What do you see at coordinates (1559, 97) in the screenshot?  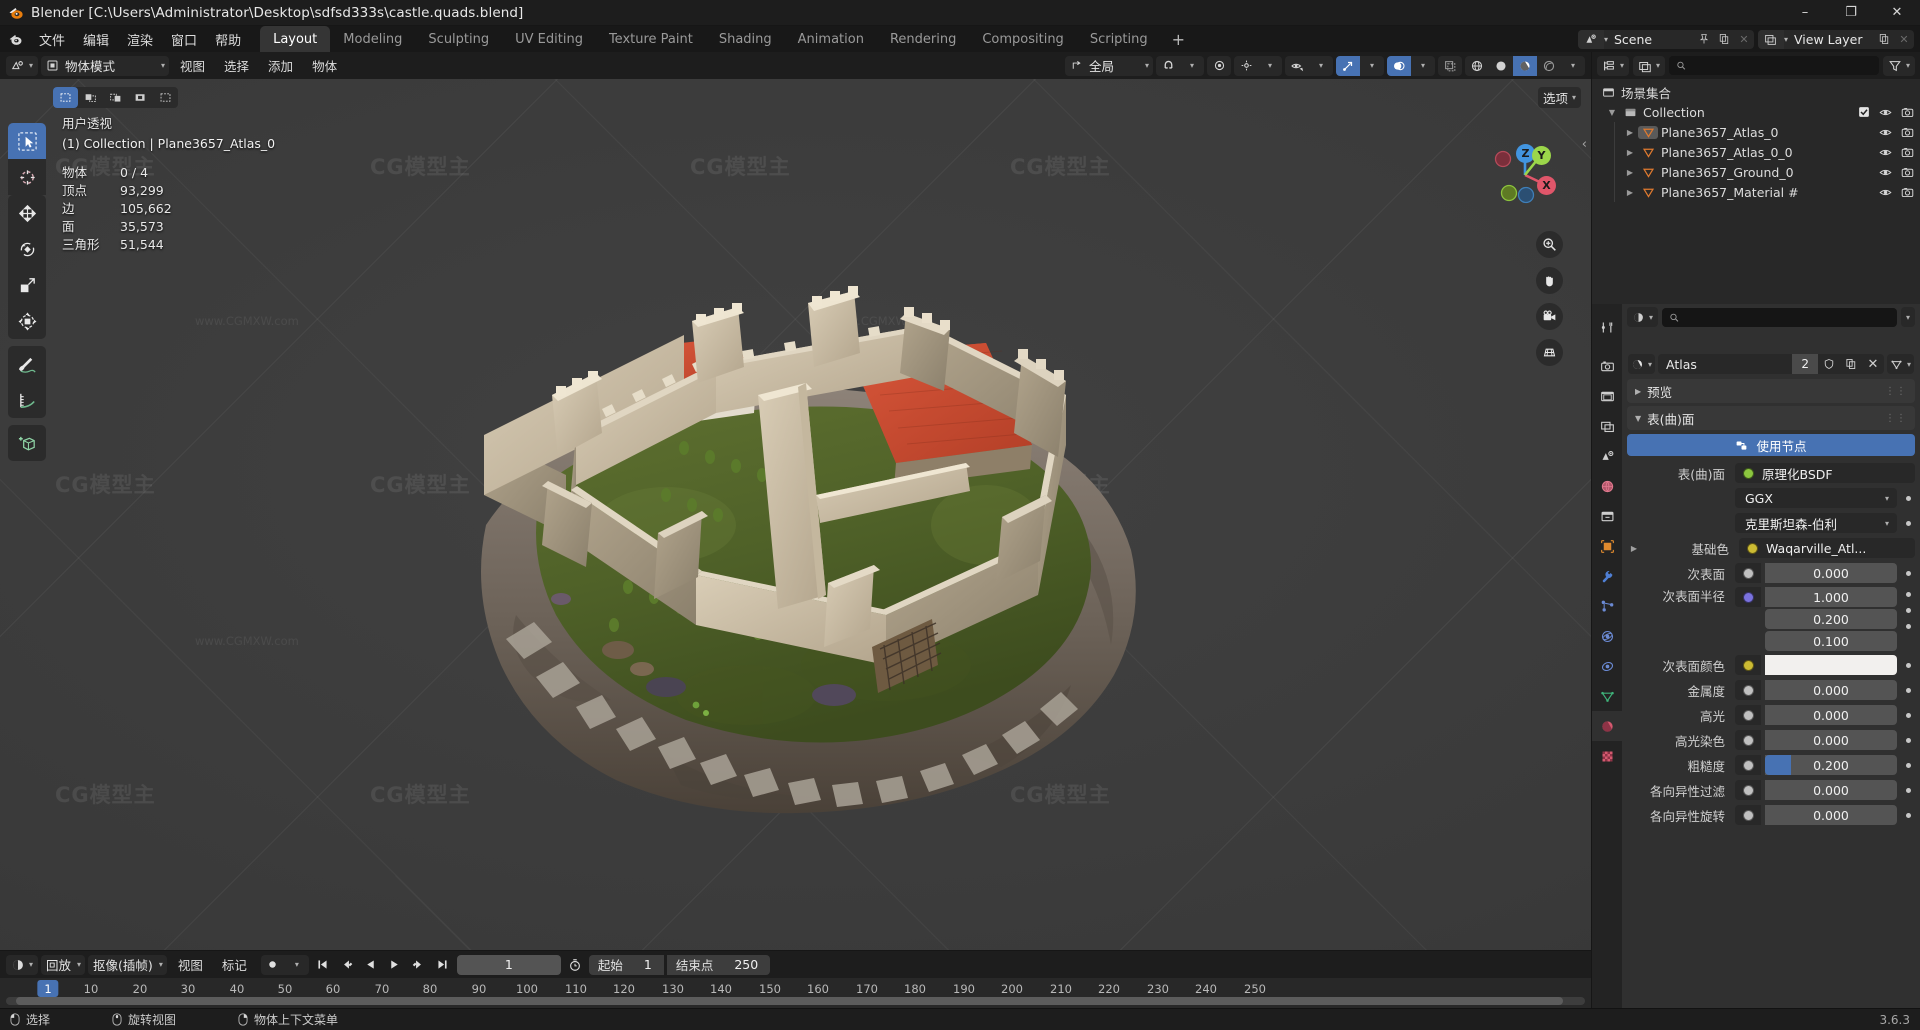 I see `viewport-options-button: 选项 ▾` at bounding box center [1559, 97].